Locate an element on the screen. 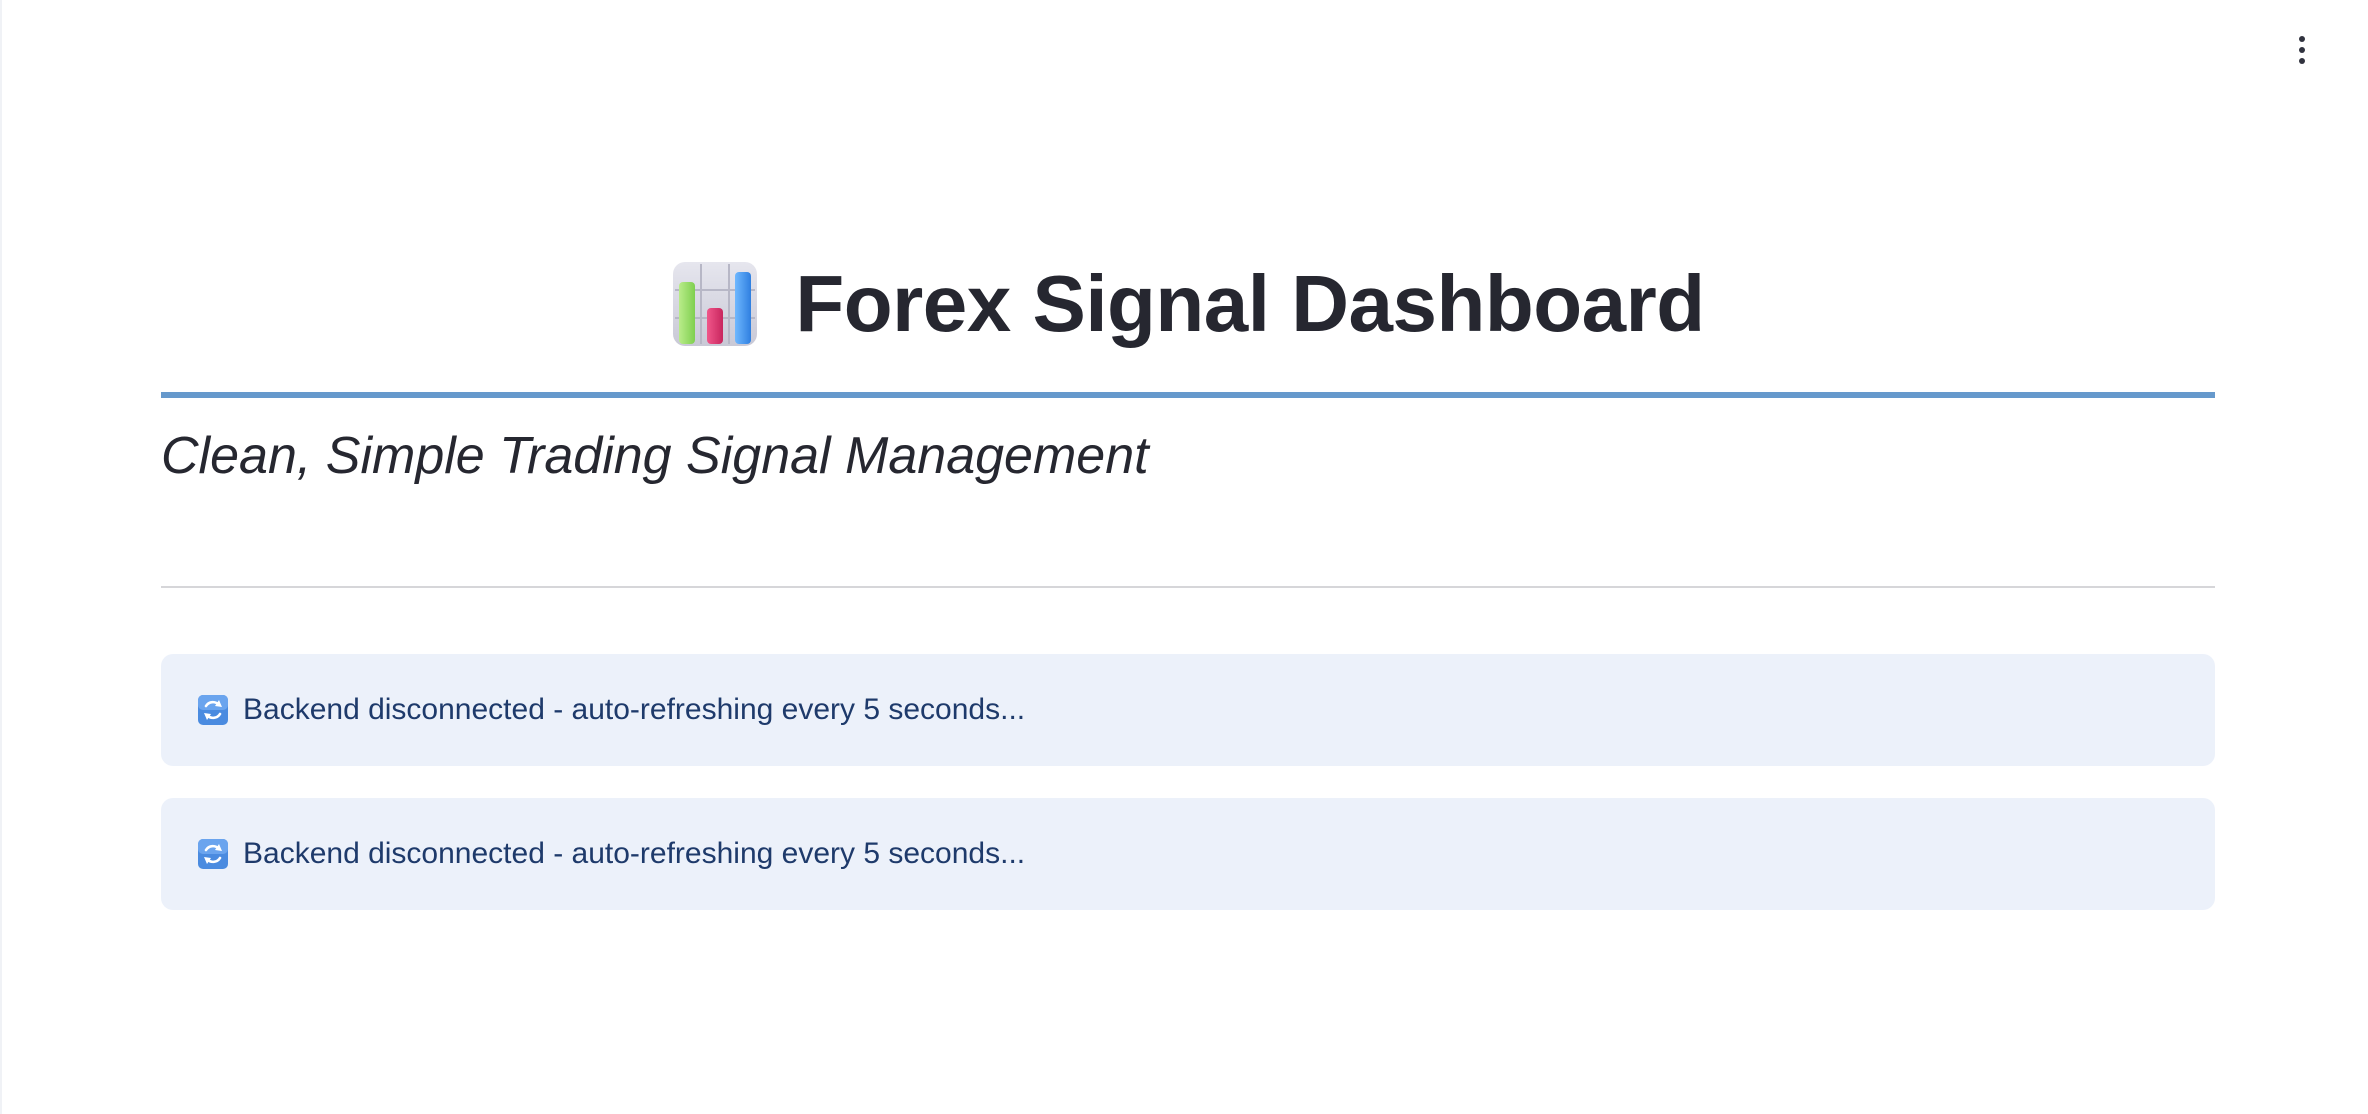  section-divider is located at coordinates (1188, 587).